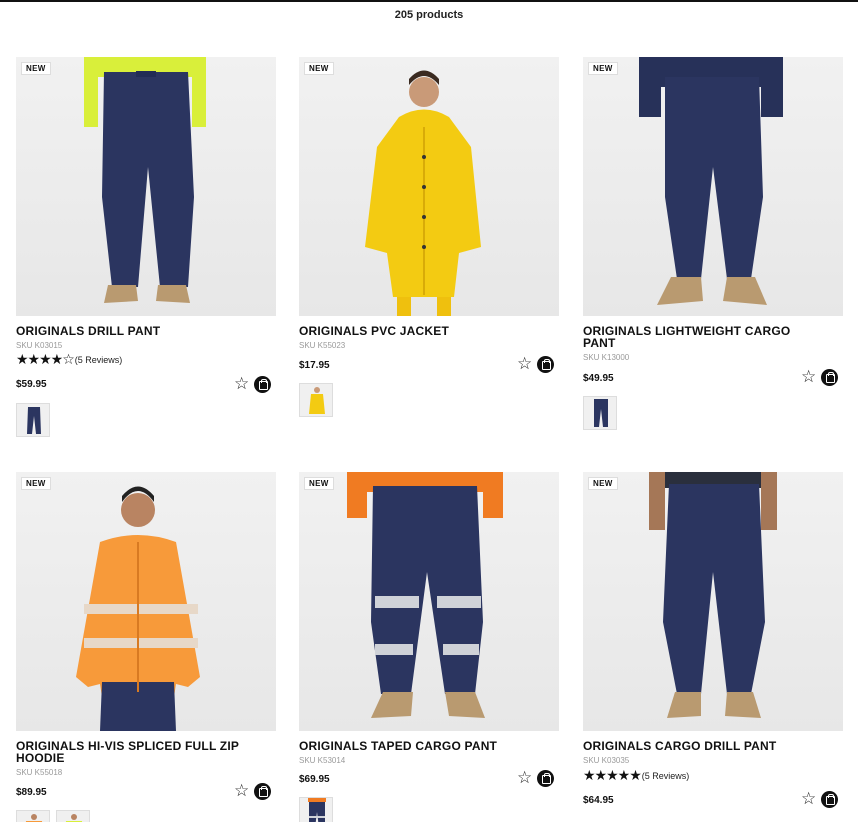  What do you see at coordinates (419, 746) in the screenshot?
I see `product-title: ORIGINALS TAPED CARGO PANT` at bounding box center [419, 746].